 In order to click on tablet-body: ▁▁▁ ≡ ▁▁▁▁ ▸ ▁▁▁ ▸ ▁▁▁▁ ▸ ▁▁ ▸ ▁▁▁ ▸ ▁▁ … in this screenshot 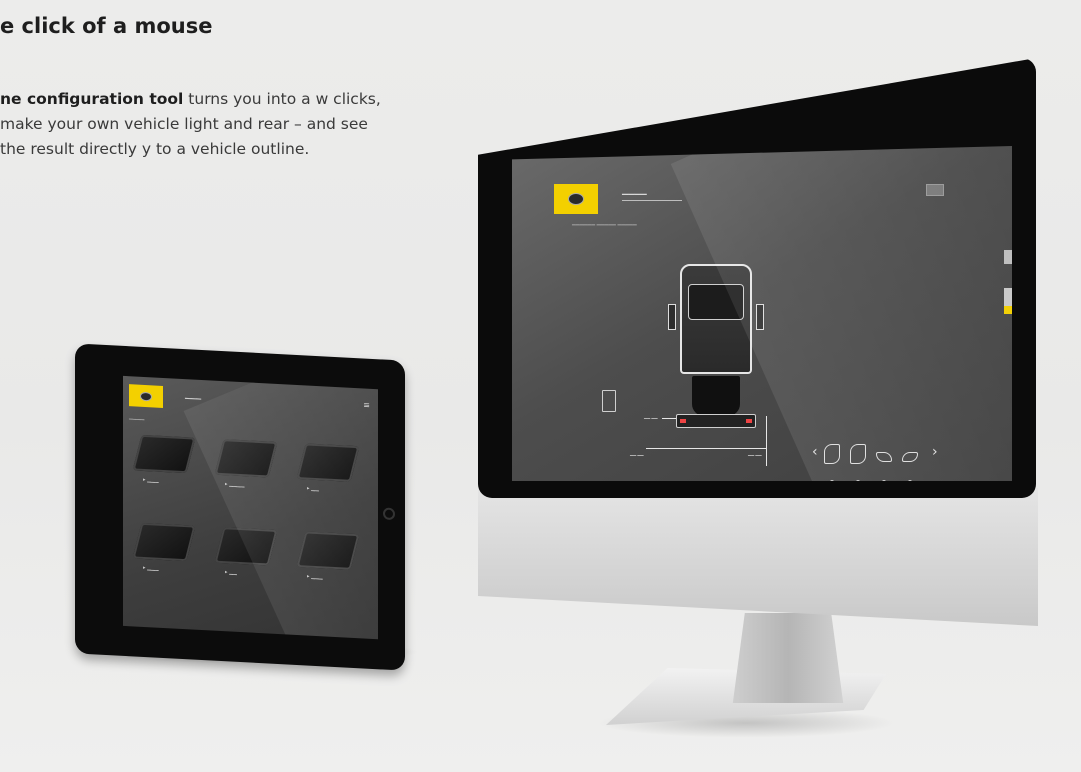, I will do `click(240, 507)`.